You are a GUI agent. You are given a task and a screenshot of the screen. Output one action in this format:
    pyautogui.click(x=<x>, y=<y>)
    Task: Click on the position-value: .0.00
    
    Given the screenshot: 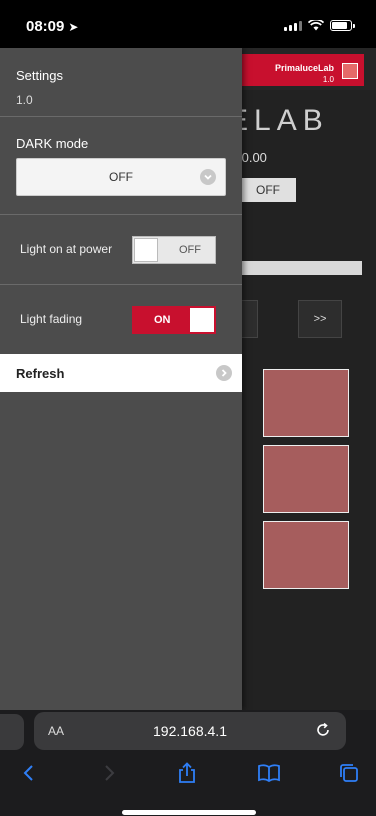 What is the action you would take?
    pyautogui.click(x=252, y=157)
    